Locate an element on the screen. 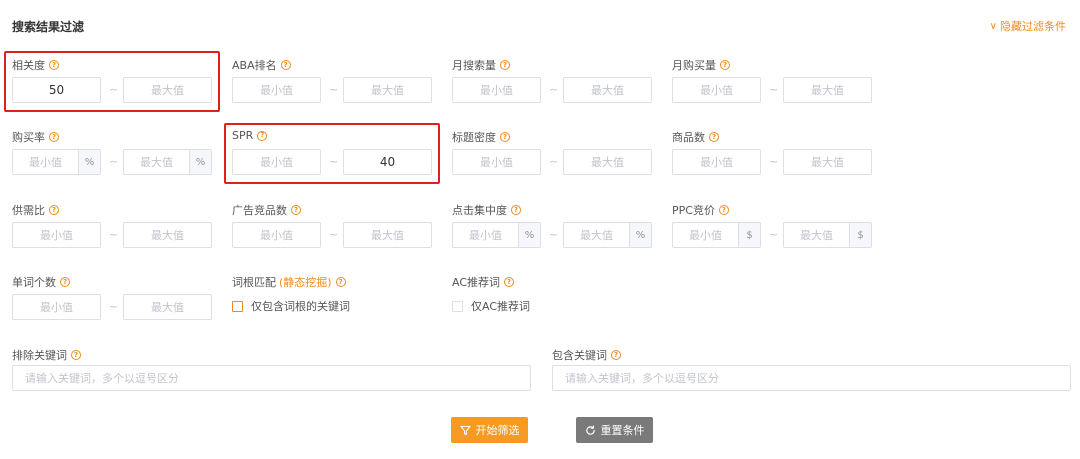 This screenshot has width=1080, height=459. filter-icon is located at coordinates (465, 430).